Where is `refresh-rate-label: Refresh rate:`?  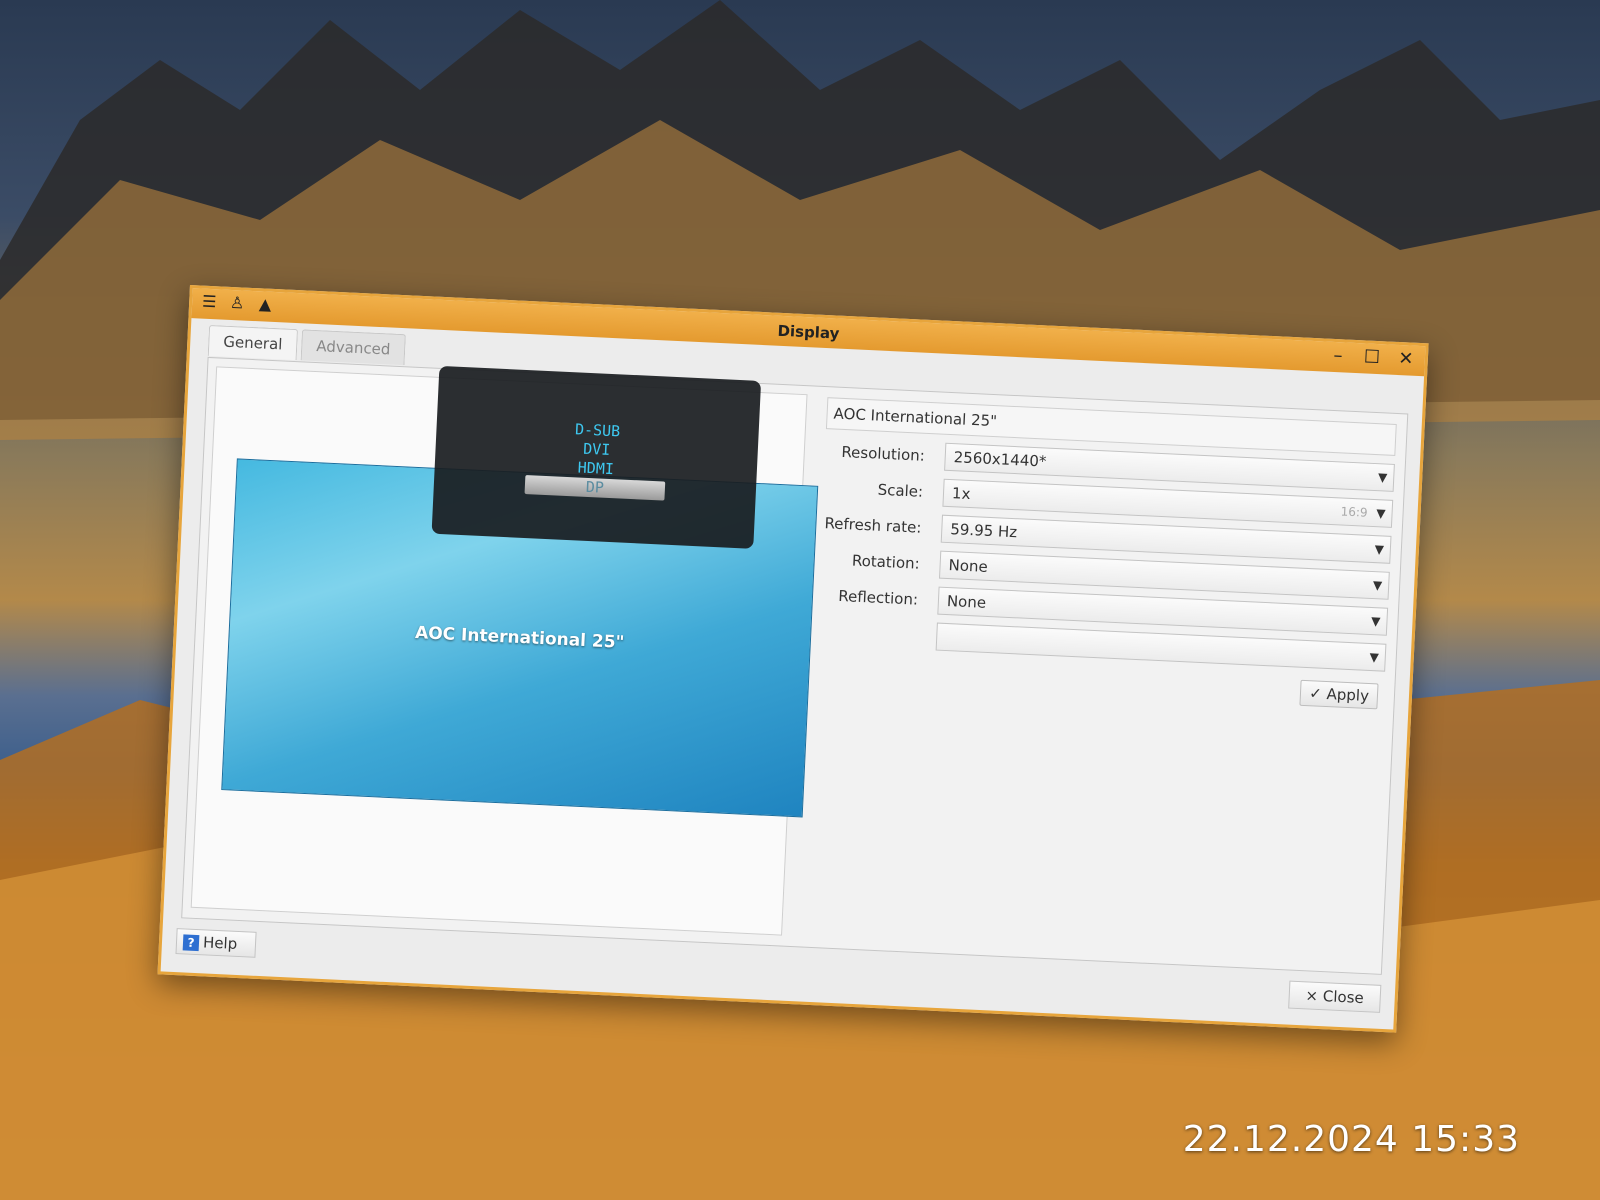
refresh-rate-label: Refresh rate: is located at coordinates (873, 525).